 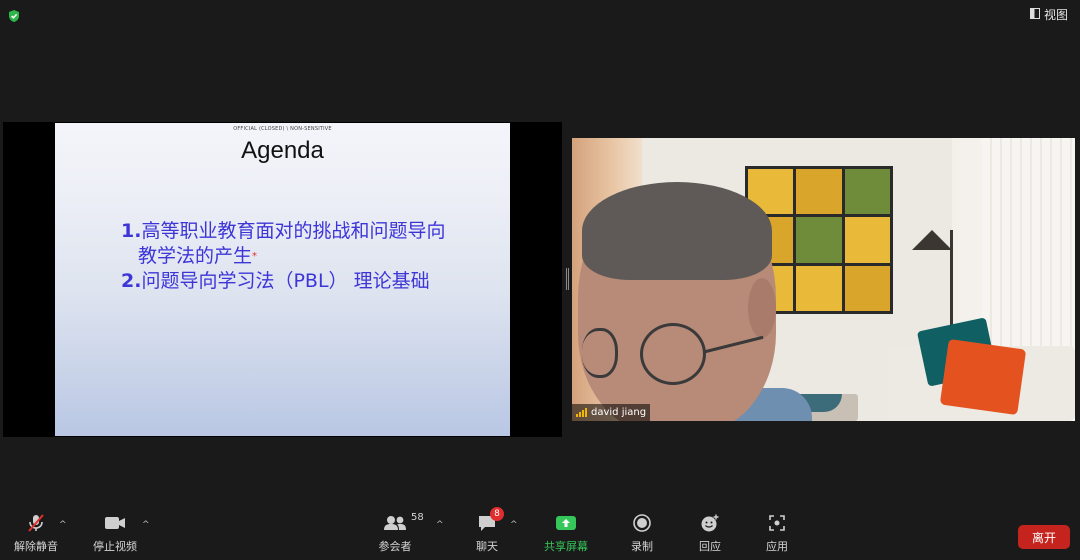 What do you see at coordinates (36, 523) in the screenshot?
I see `muted-microphone-icon` at bounding box center [36, 523].